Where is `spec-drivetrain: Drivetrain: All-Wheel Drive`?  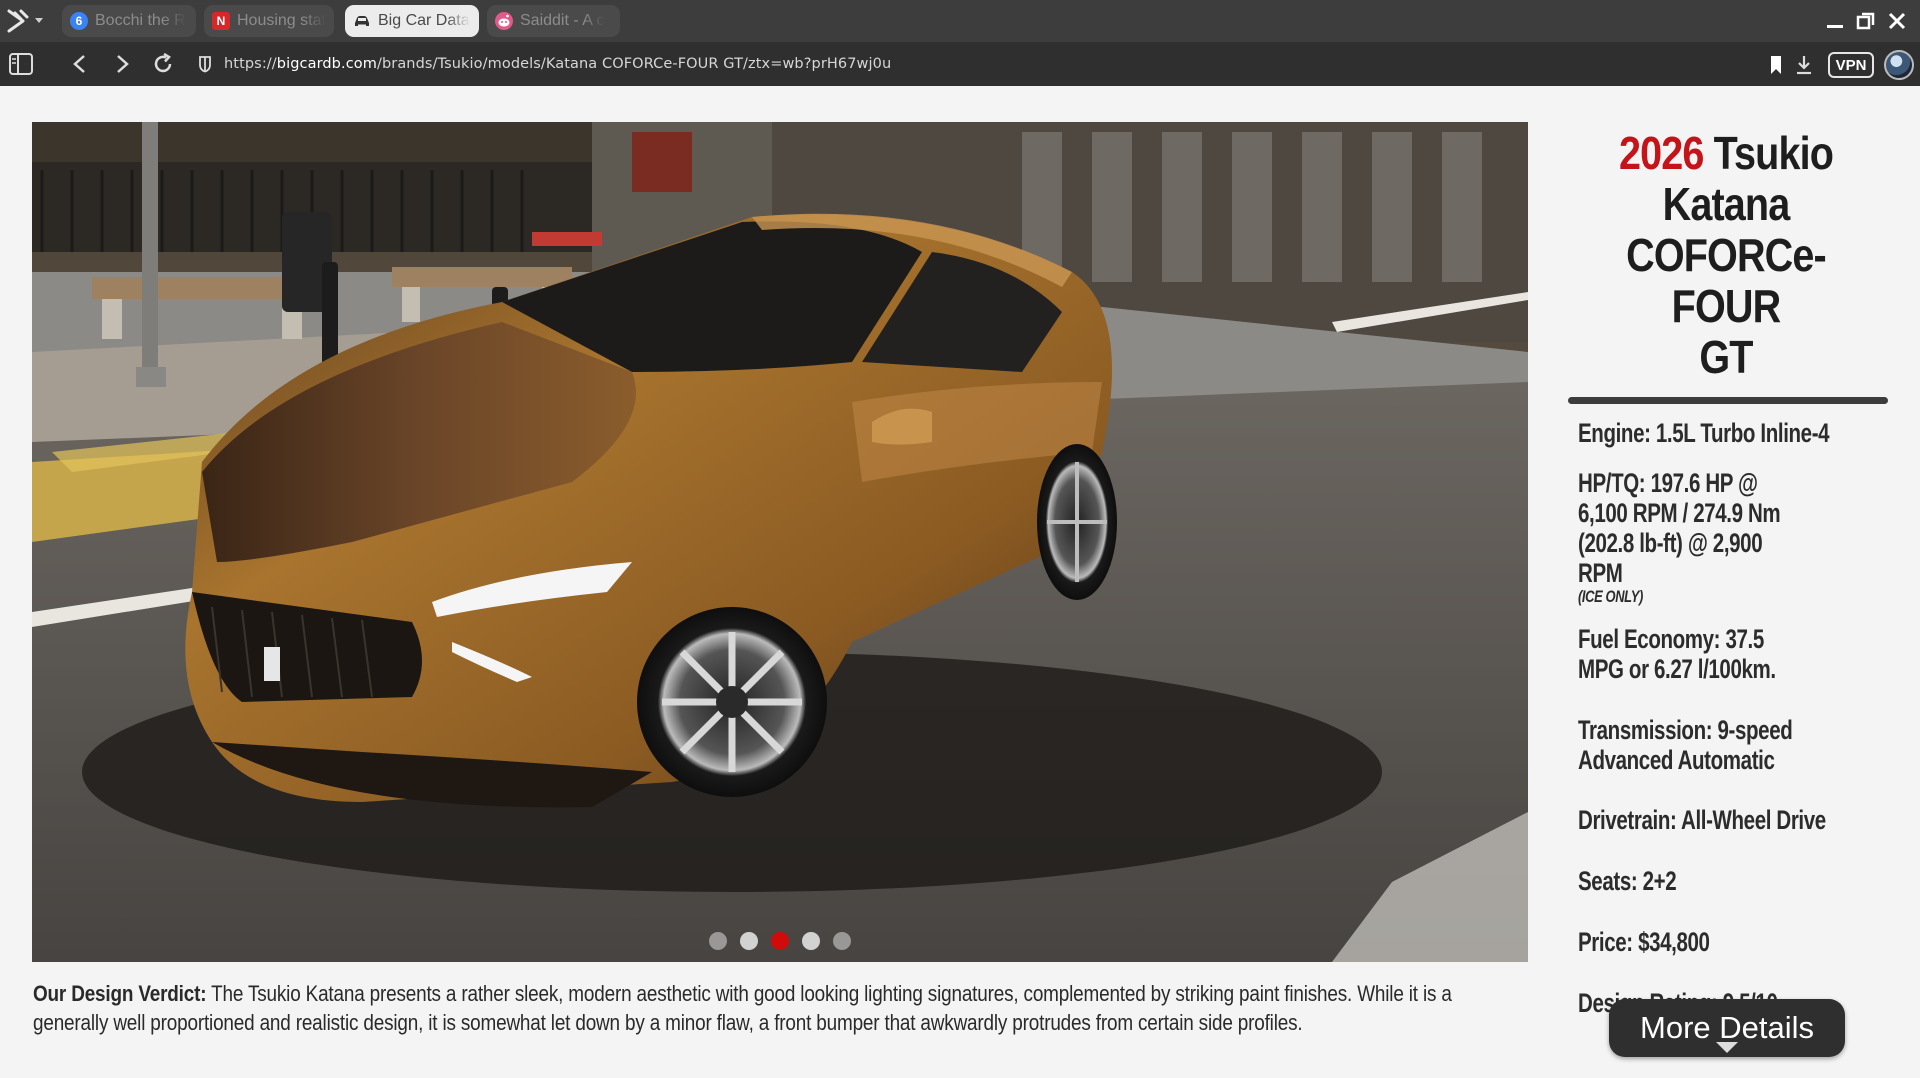
spec-drivetrain: Drivetrain: All-Wheel Drive is located at coordinates (1702, 820).